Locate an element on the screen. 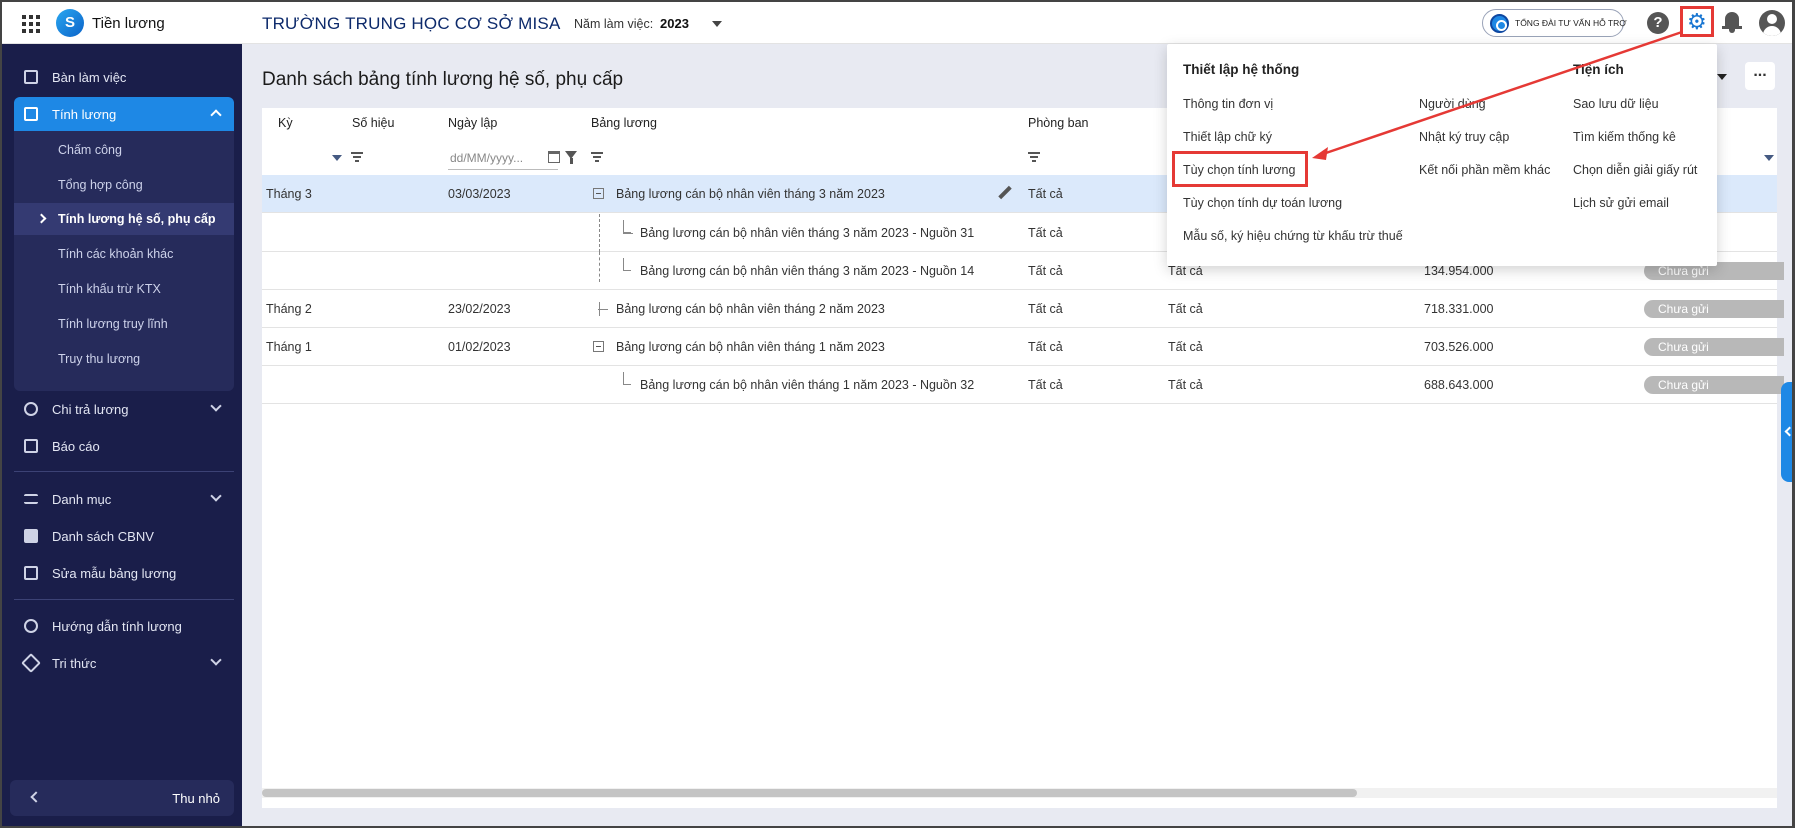  bell-icon is located at coordinates (1732, 22).